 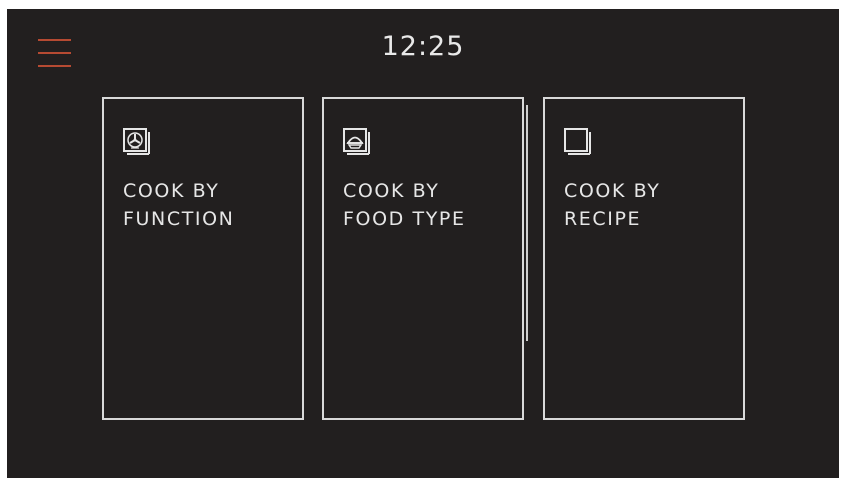 I want to click on card-label: COOK BY RECIPE, so click(x=612, y=205).